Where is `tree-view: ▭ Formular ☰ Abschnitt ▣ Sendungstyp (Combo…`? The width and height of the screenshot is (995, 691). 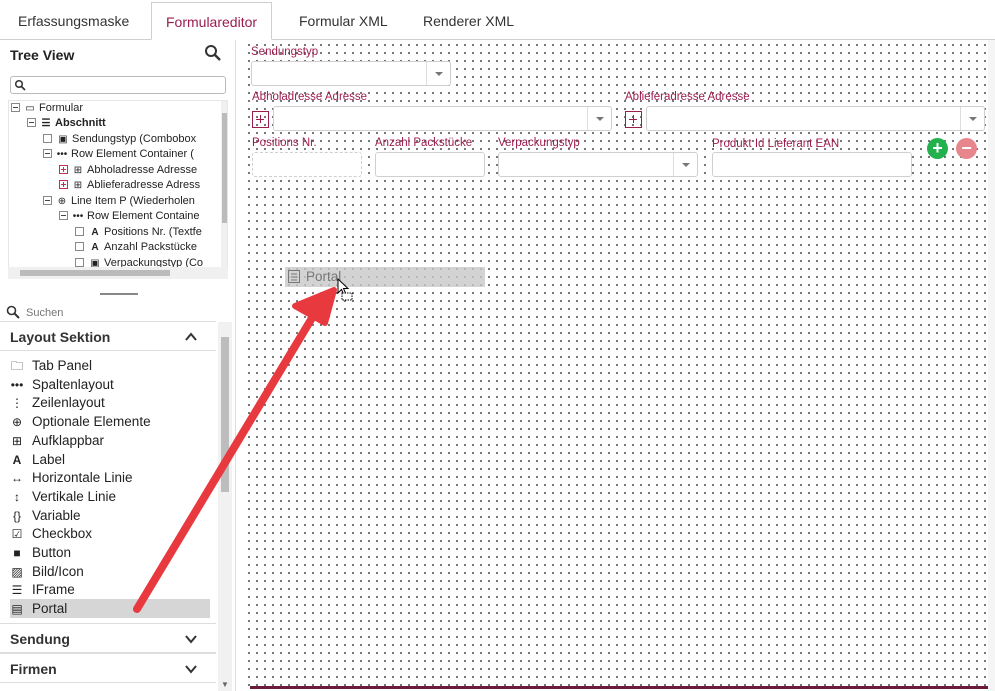
tree-view: ▭ Formular ☰ Abschnitt ▣ Sendungstyp (Combo… is located at coordinates (118, 184).